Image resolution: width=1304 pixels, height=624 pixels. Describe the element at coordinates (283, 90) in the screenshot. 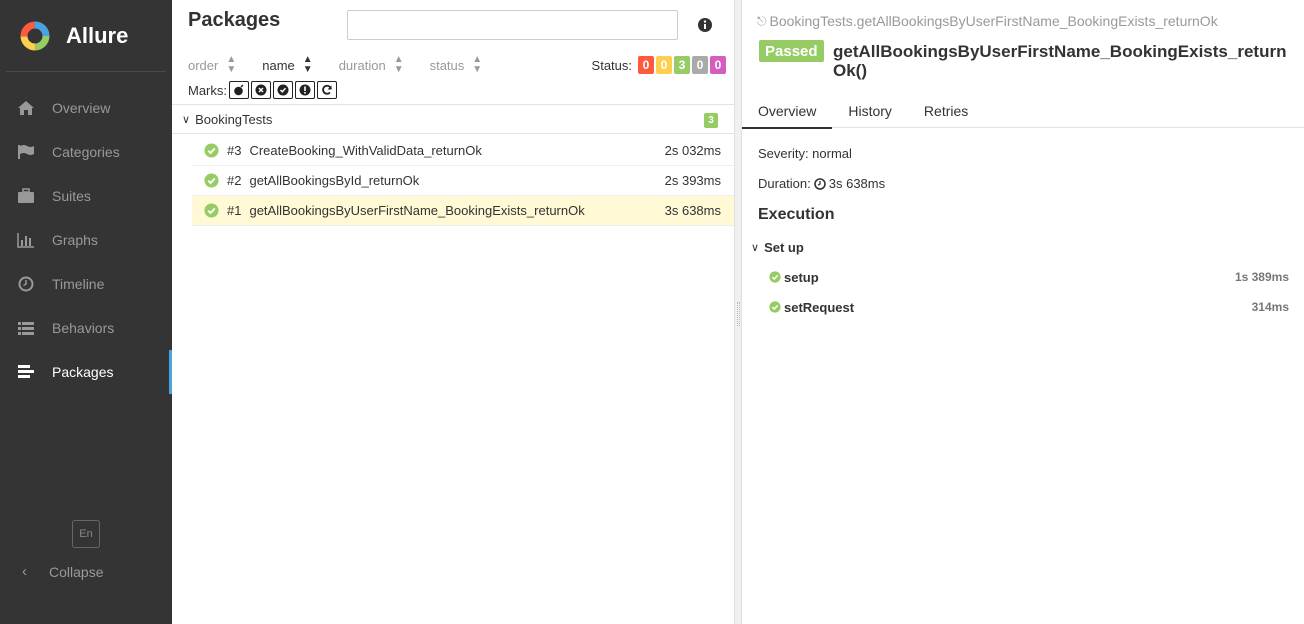

I see `check-circle-mark-icon` at that location.